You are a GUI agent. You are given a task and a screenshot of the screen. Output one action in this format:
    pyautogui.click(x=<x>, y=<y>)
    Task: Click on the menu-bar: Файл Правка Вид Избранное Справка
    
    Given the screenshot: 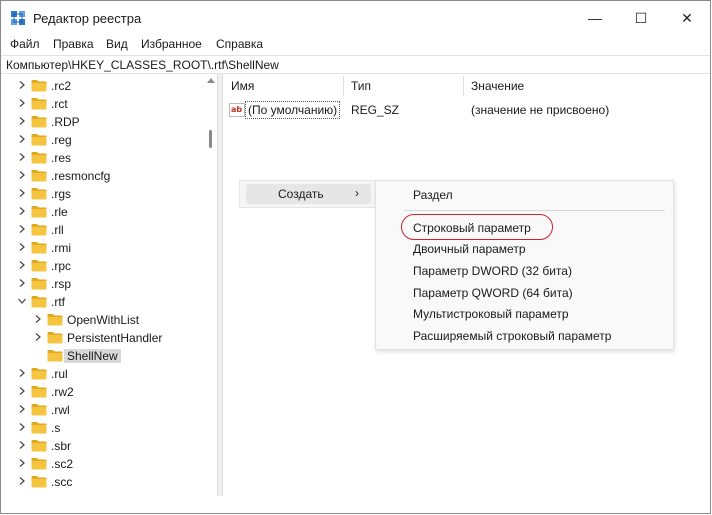 What is the action you would take?
    pyautogui.click(x=355, y=45)
    